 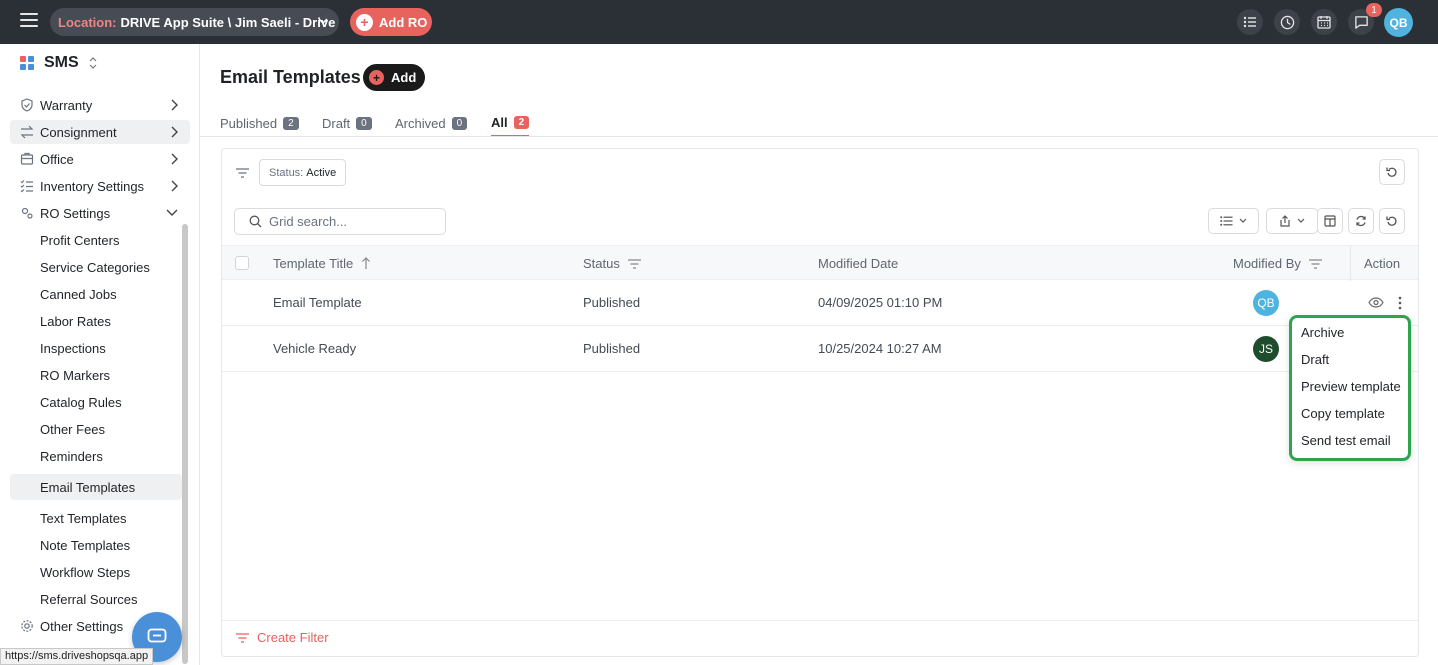 I want to click on more-vertical-icon, so click(x=1400, y=303).